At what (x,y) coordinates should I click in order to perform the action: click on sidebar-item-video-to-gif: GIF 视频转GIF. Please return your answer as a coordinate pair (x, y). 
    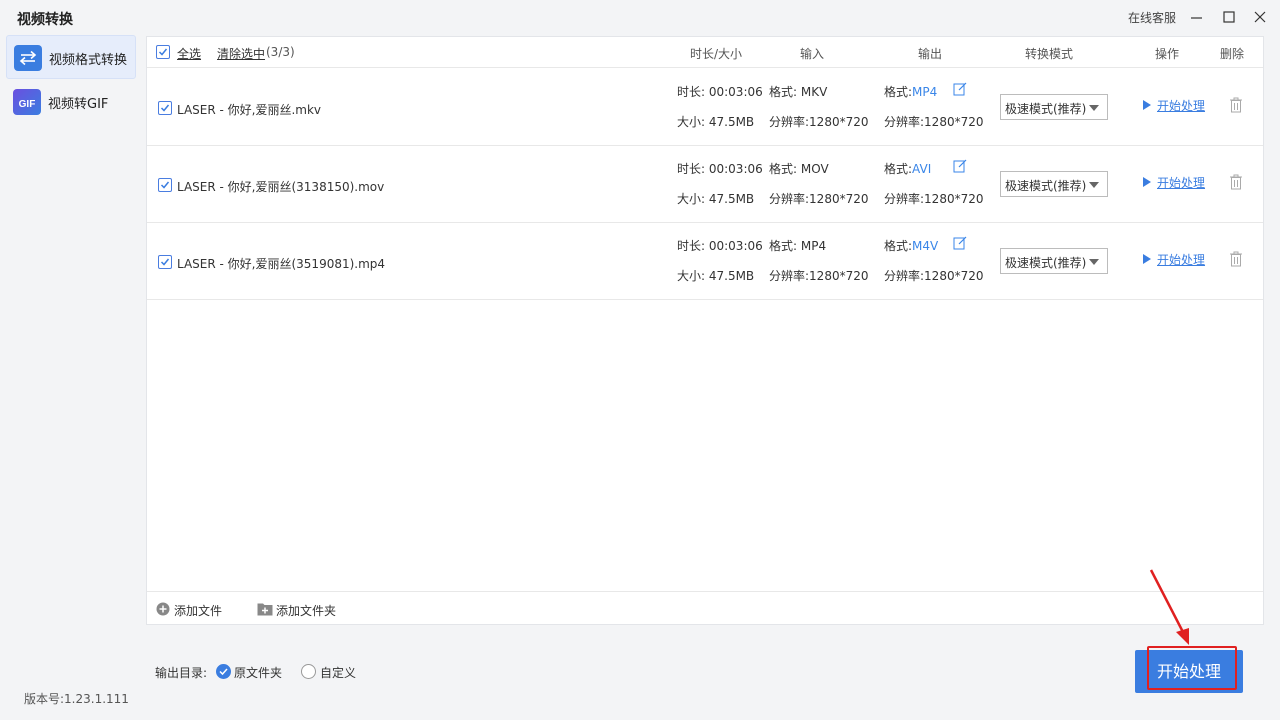
    Looking at the image, I should click on (71, 102).